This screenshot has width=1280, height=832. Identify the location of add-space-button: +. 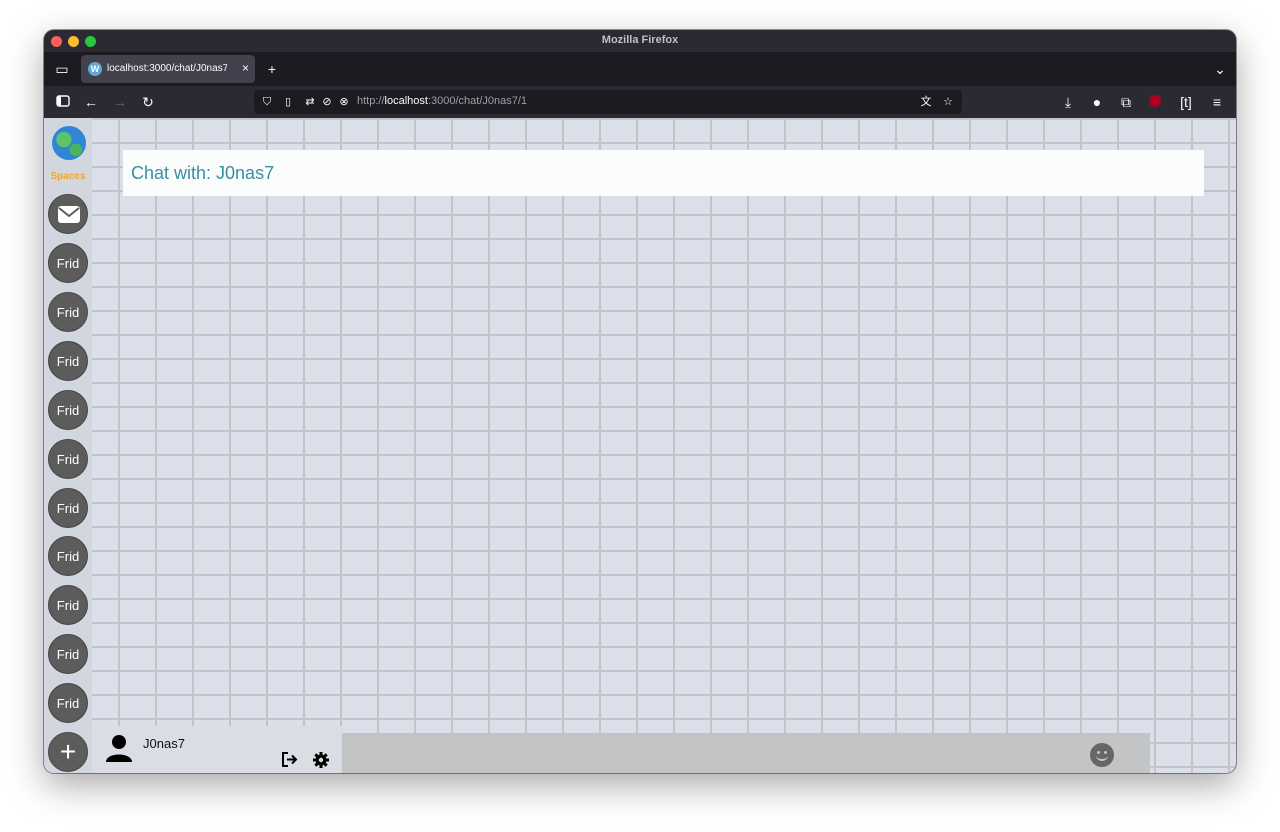
(68, 752).